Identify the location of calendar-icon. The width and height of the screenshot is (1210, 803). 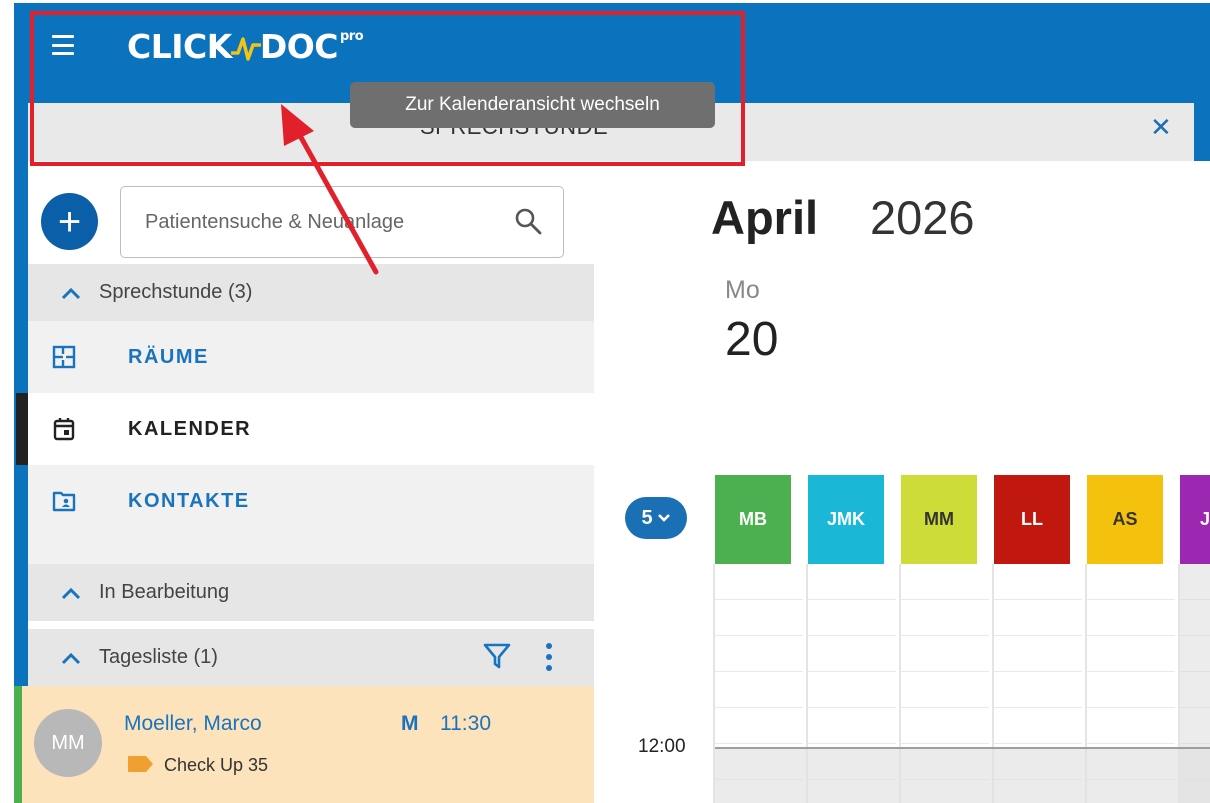
(64, 429).